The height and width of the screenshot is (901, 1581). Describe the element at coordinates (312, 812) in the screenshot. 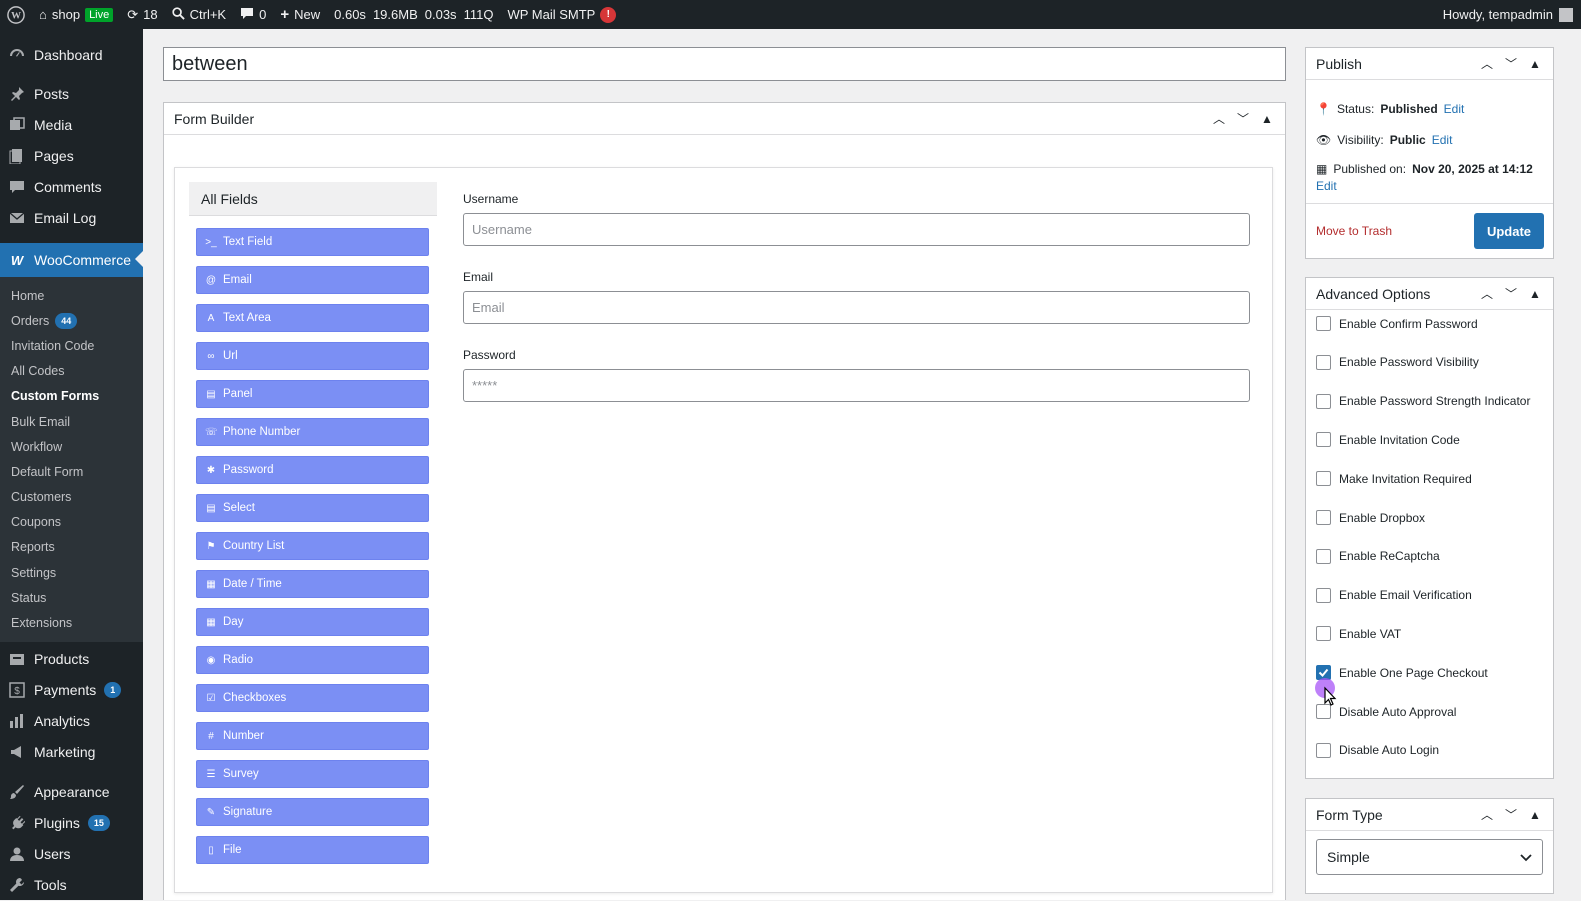

I see `field-signature: ✎ Signature` at that location.